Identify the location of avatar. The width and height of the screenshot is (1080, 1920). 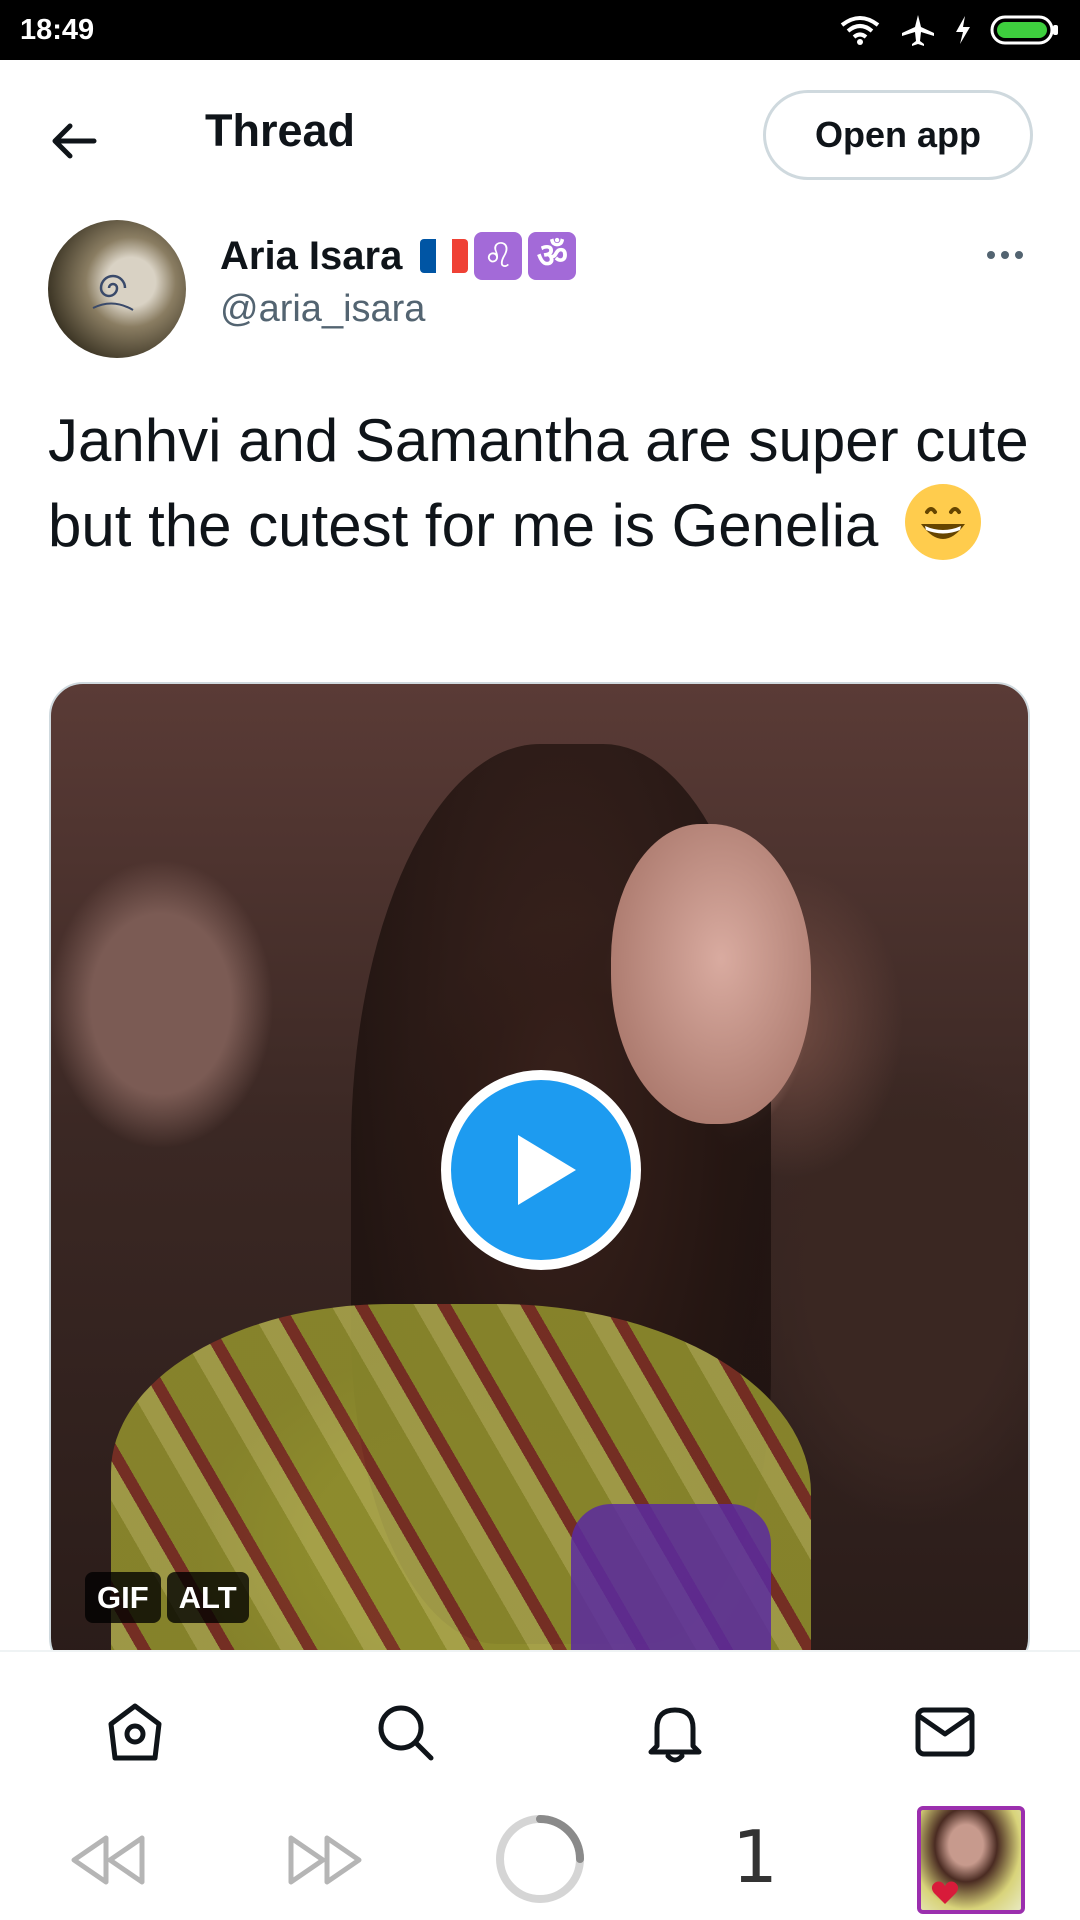
(117, 289).